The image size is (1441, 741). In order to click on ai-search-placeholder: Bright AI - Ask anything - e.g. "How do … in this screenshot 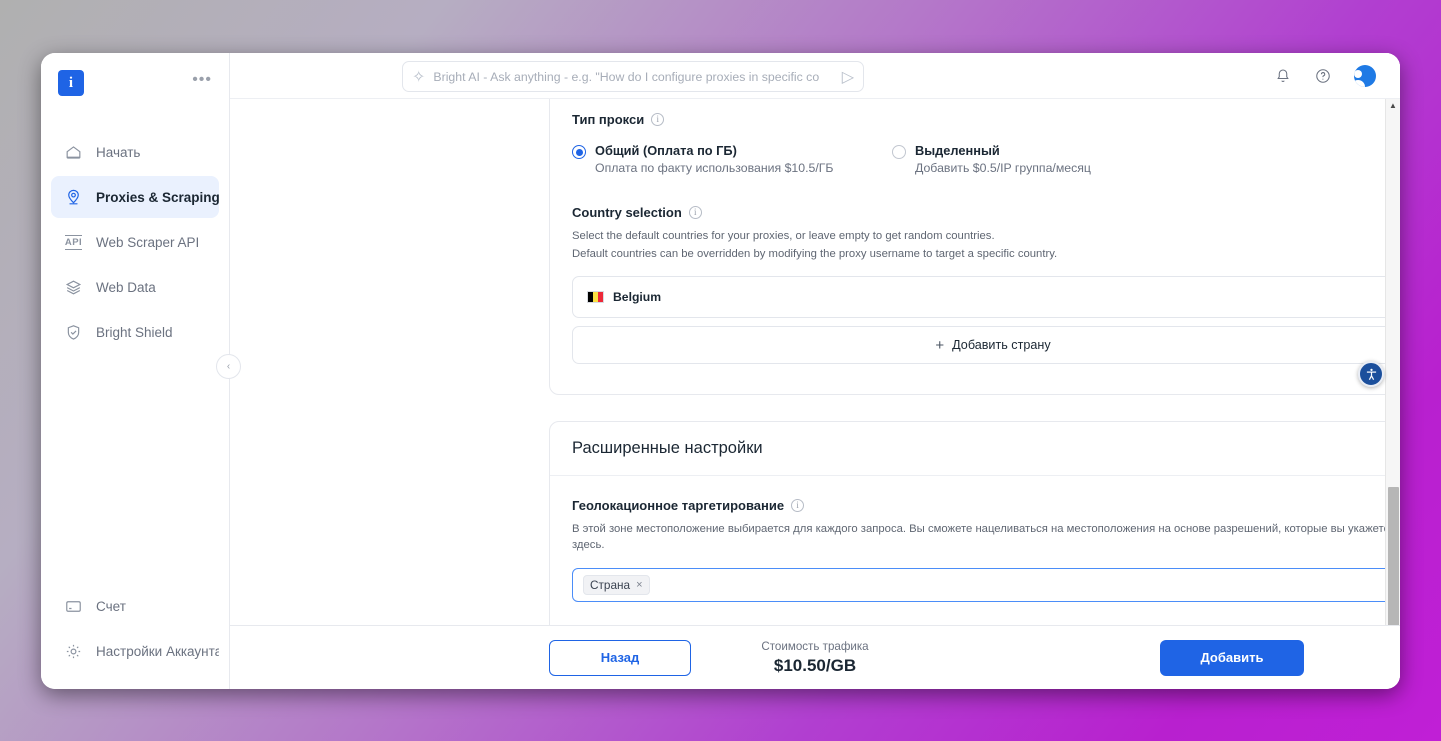, I will do `click(626, 76)`.